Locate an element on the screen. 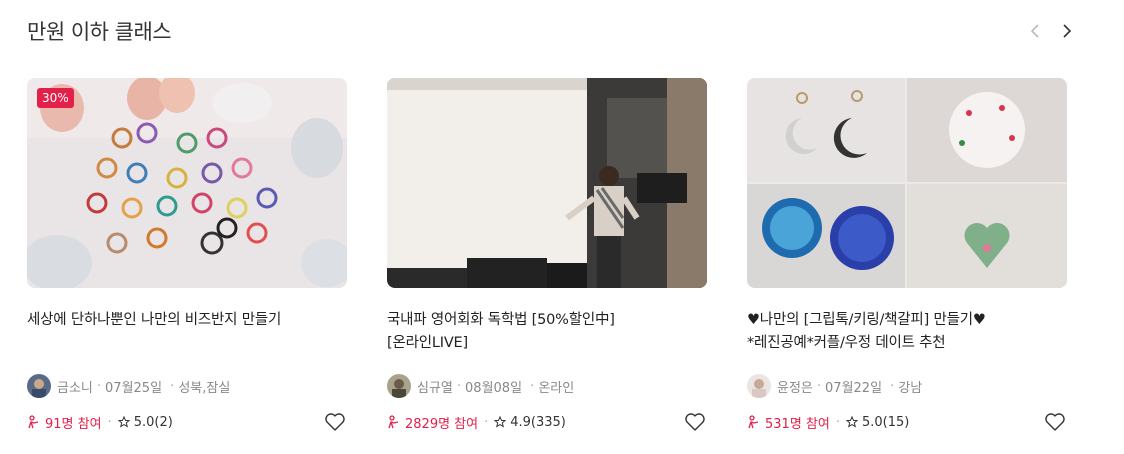 Image resolution: width=1124 pixels, height=454 pixels. bead-rings-image is located at coordinates (187, 183).